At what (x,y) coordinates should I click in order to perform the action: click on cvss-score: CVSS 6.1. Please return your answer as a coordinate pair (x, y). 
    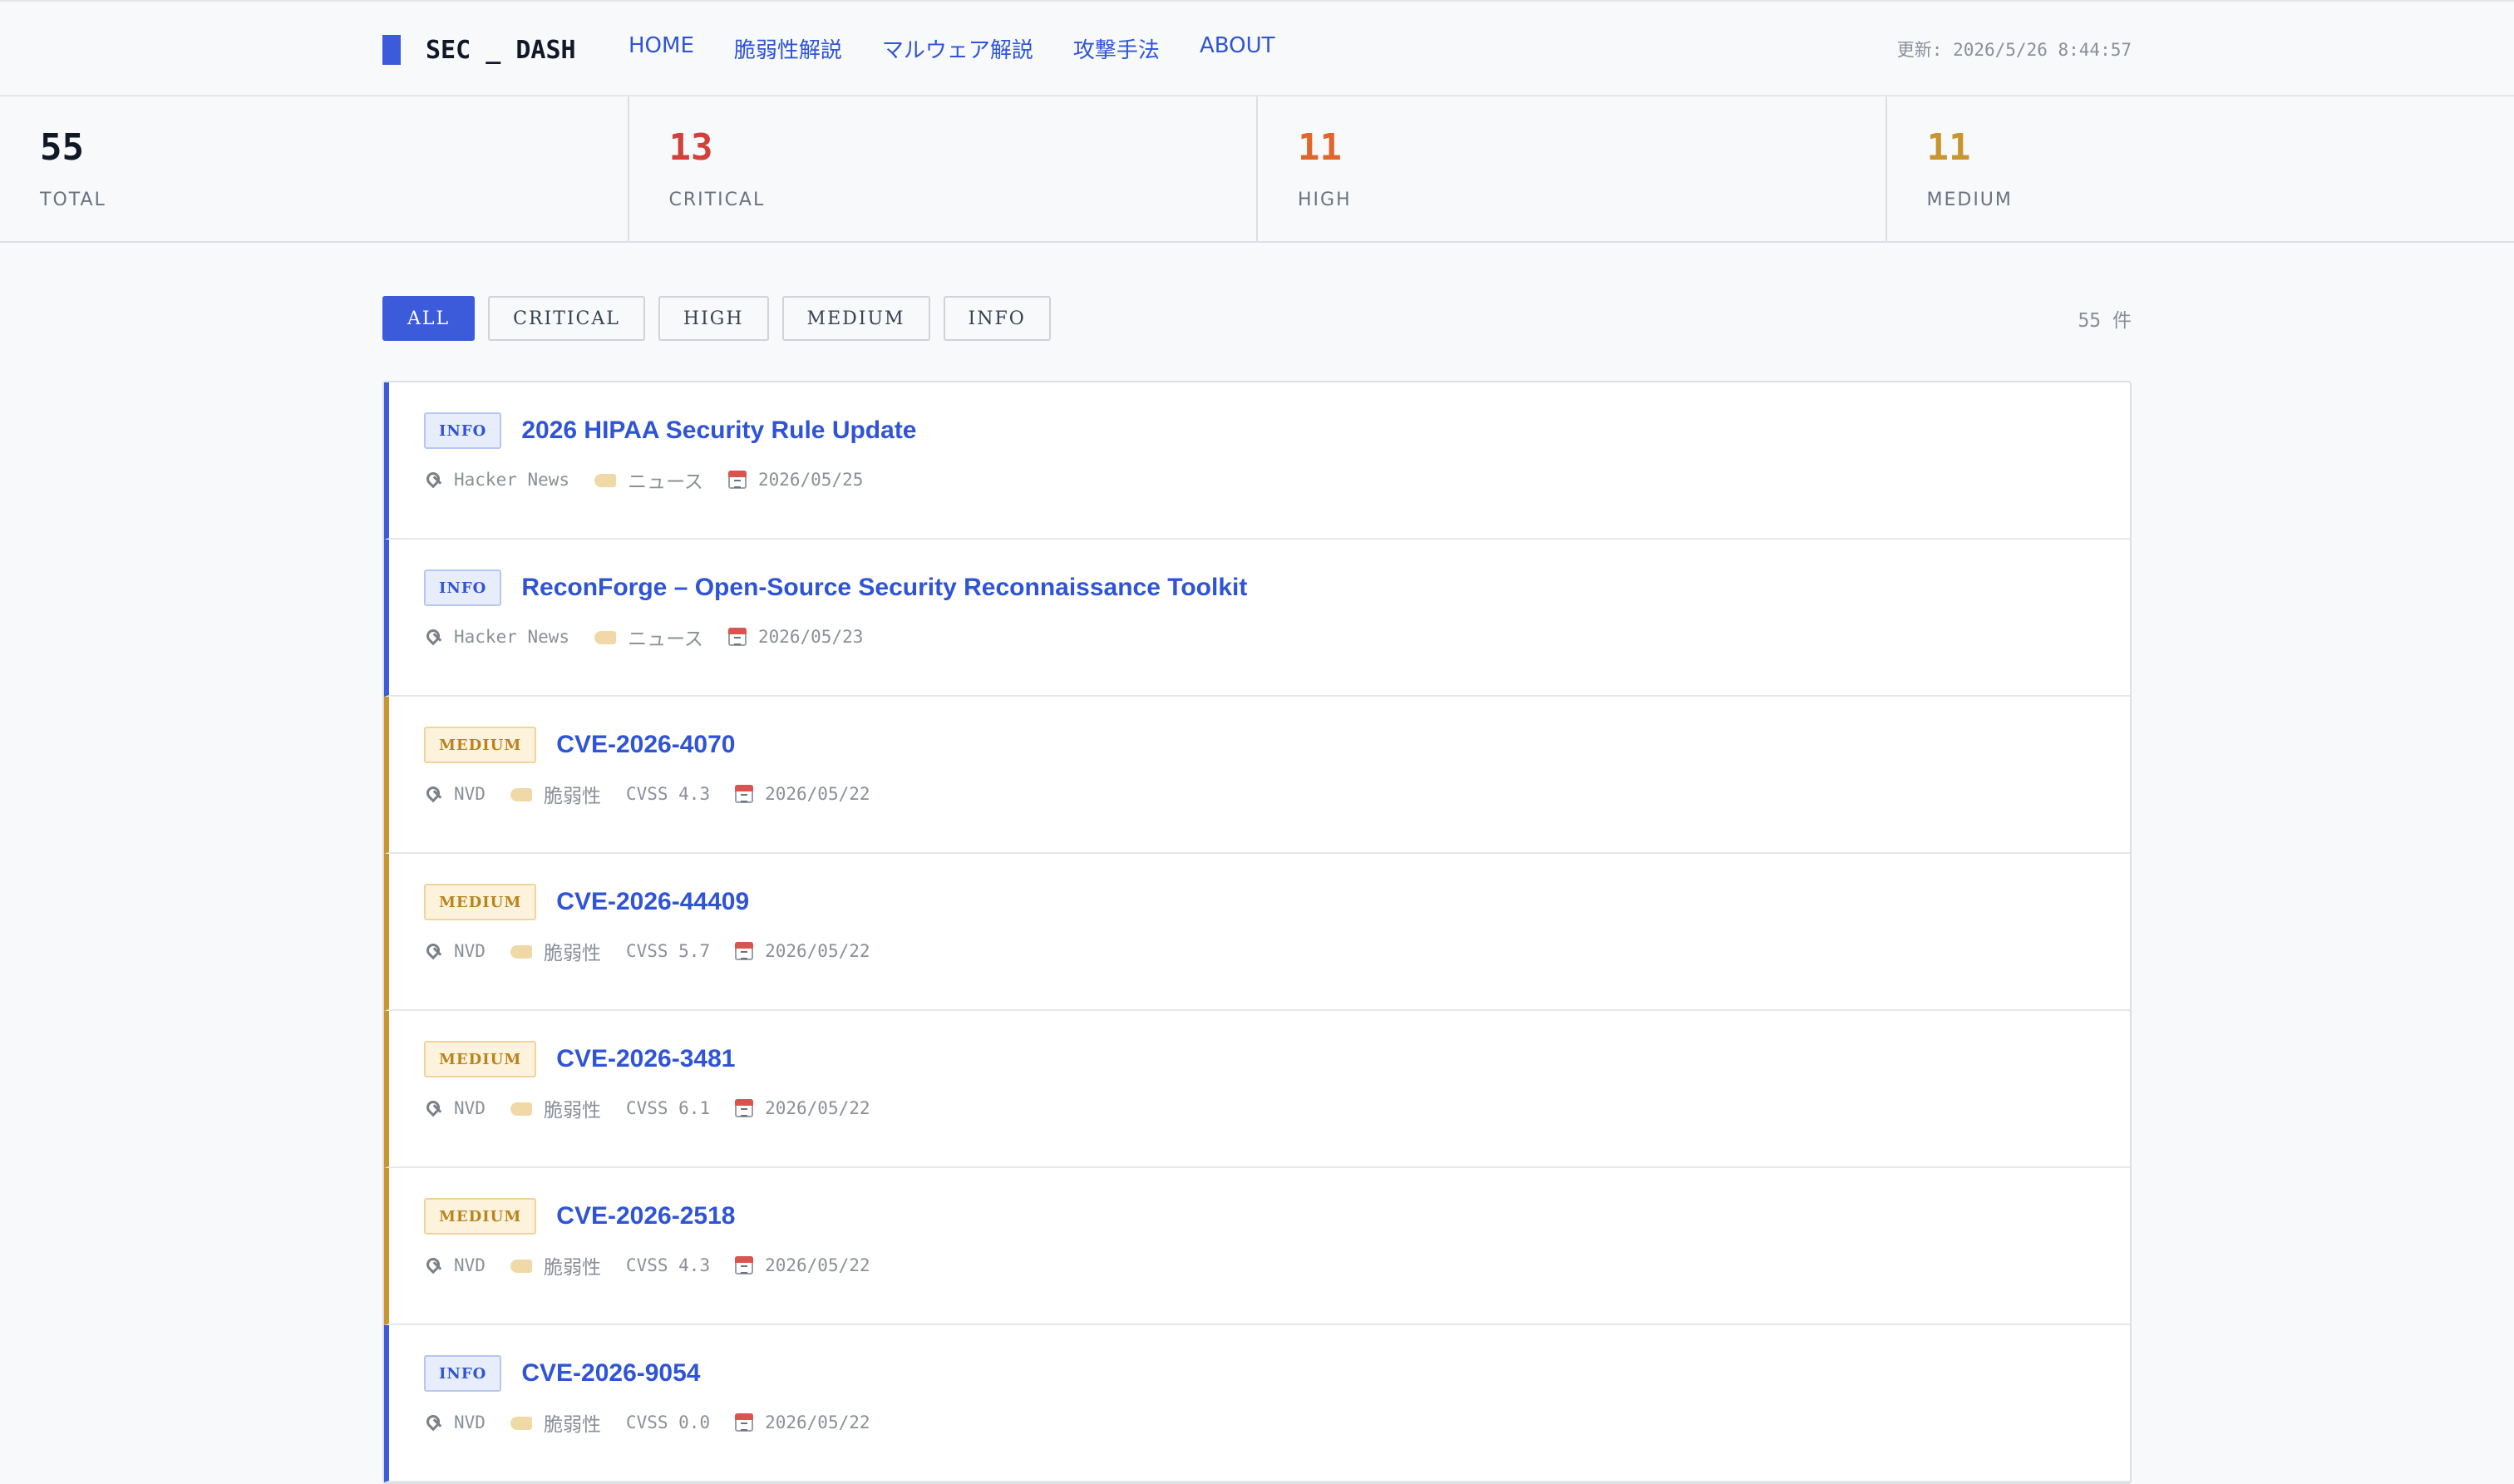
    Looking at the image, I should click on (668, 1108).